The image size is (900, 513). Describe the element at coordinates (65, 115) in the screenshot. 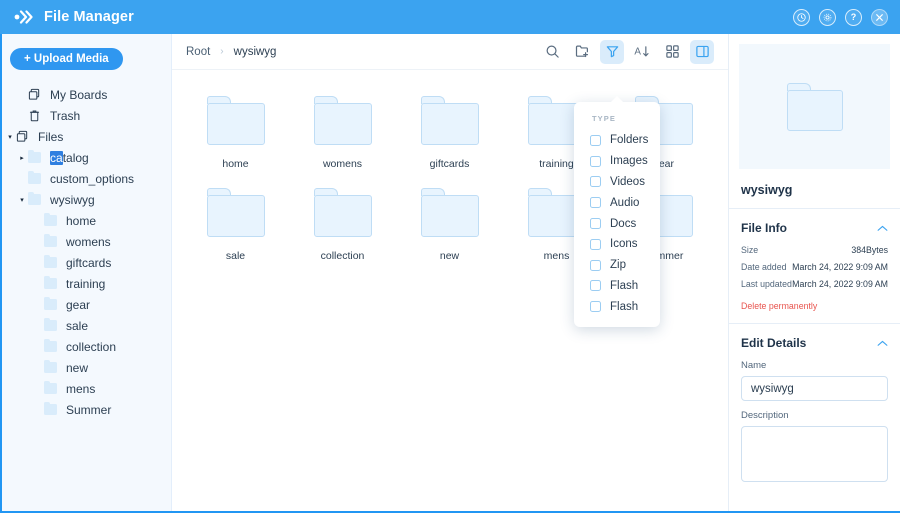

I see `sidebar-item-label: Trash` at that location.